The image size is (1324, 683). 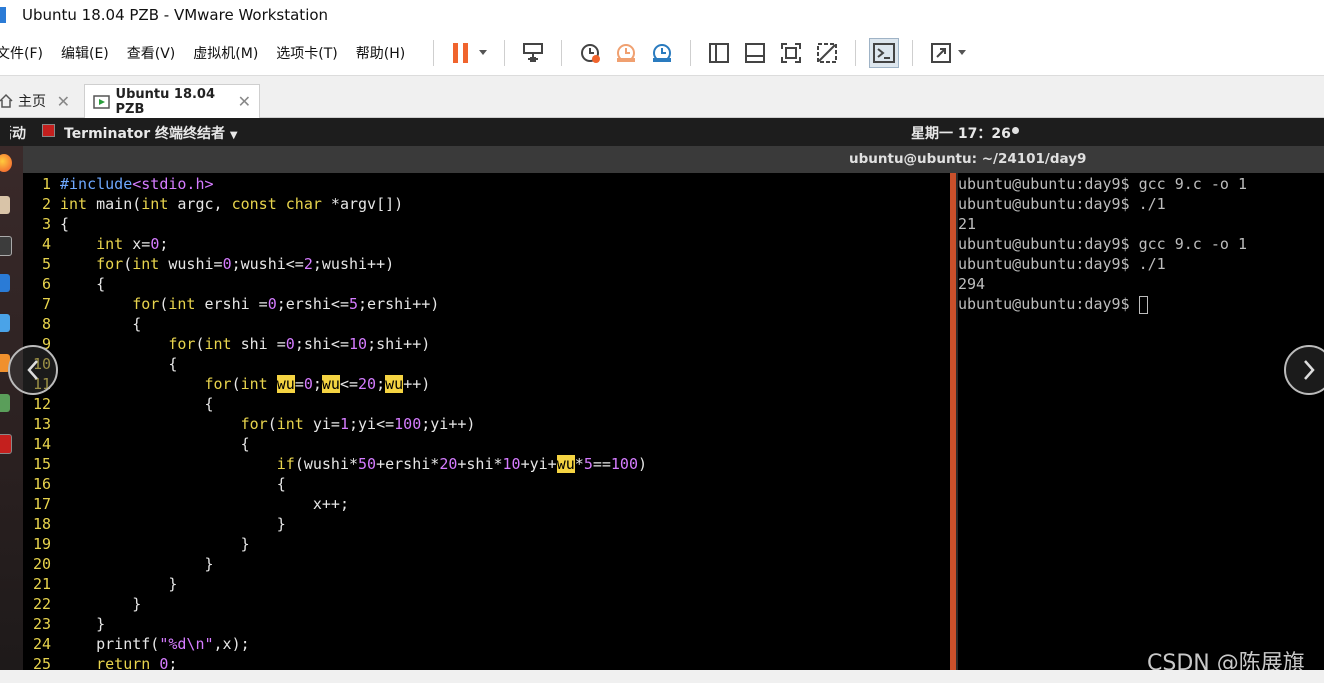 I want to click on full-screen-button, so click(x=791, y=53).